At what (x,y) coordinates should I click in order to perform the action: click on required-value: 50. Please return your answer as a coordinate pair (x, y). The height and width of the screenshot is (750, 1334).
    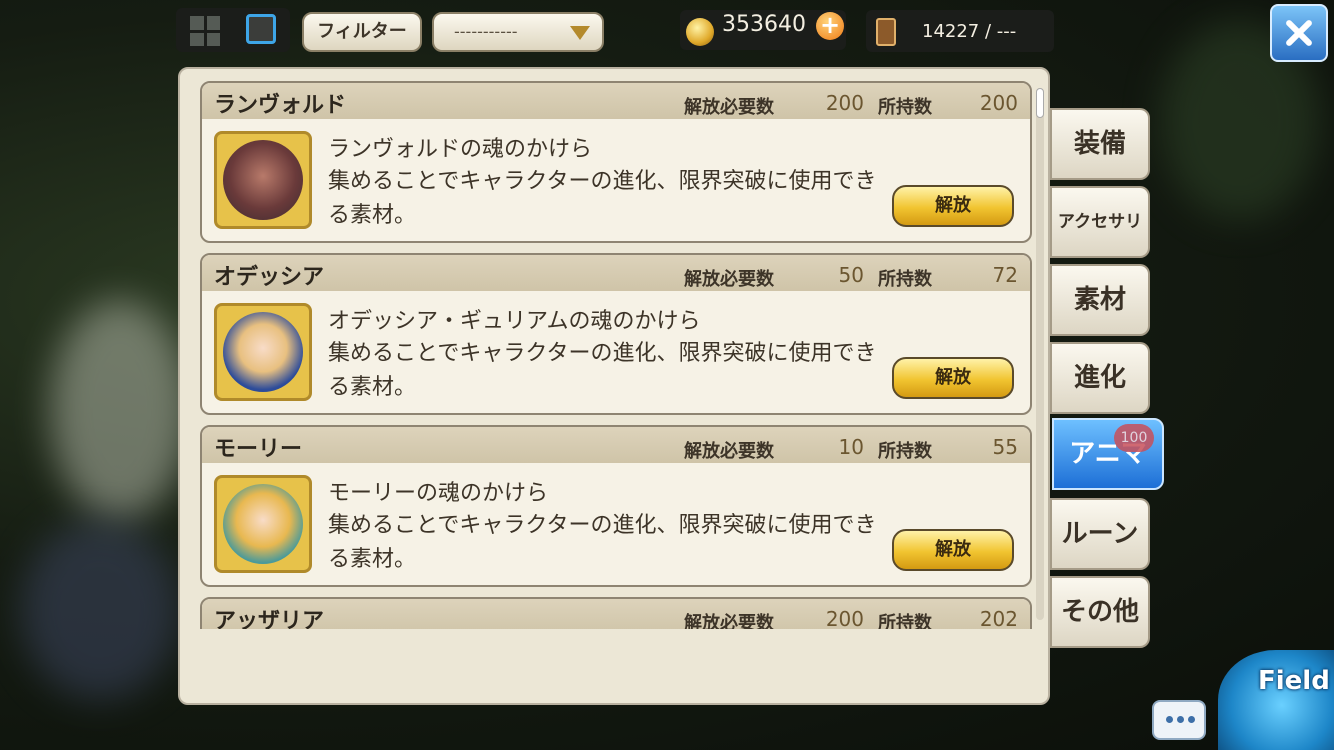
    Looking at the image, I should click on (851, 275).